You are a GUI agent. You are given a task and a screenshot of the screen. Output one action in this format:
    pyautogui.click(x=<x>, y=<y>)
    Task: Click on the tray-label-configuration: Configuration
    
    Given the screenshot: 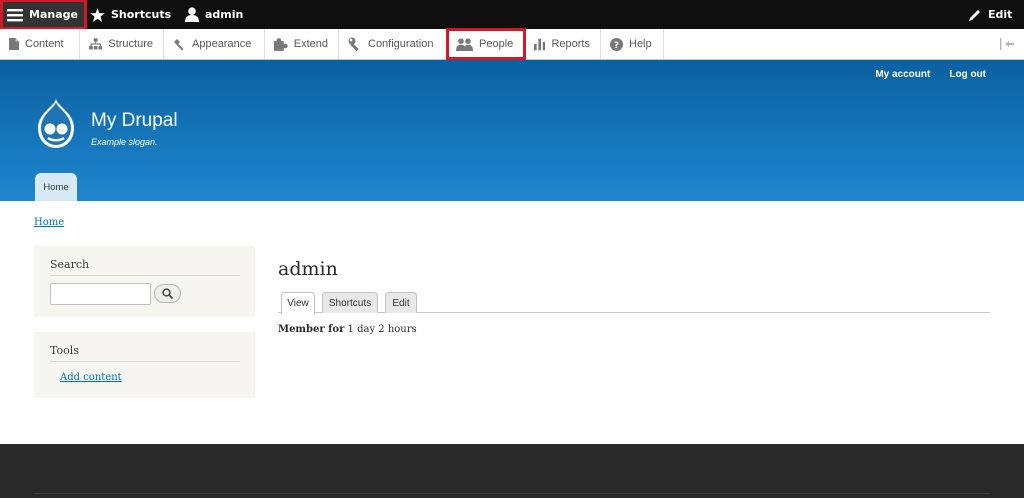 What is the action you would take?
    pyautogui.click(x=401, y=44)
    